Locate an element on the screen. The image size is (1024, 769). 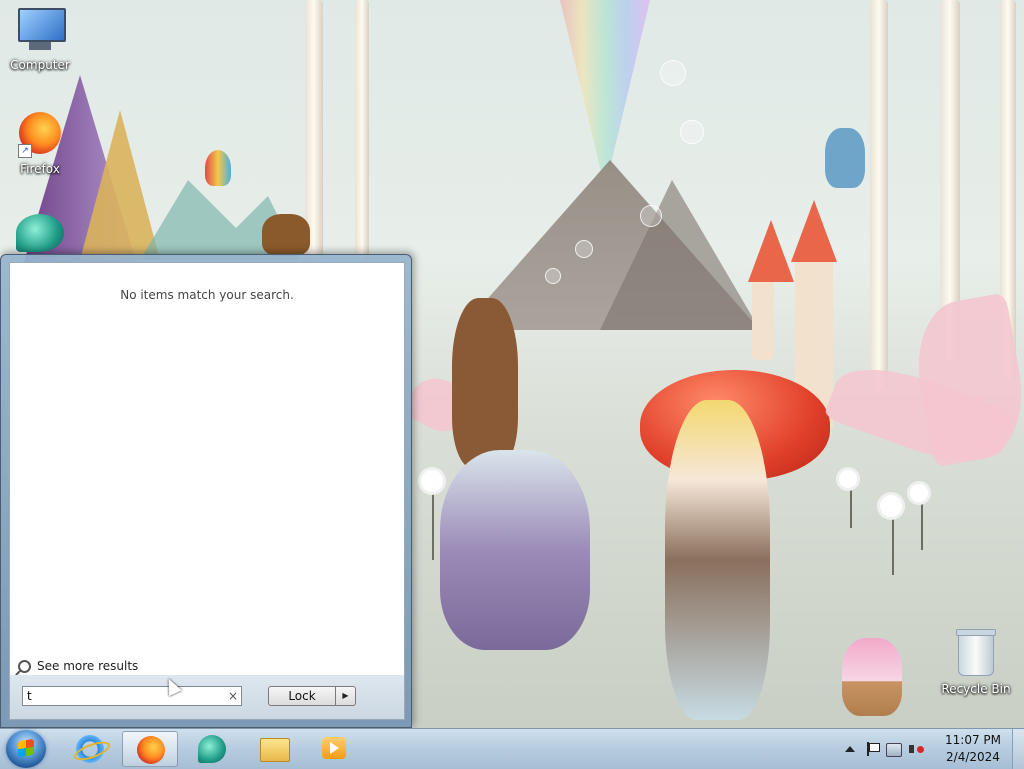
teal-app-icon is located at coordinates (212, 749).